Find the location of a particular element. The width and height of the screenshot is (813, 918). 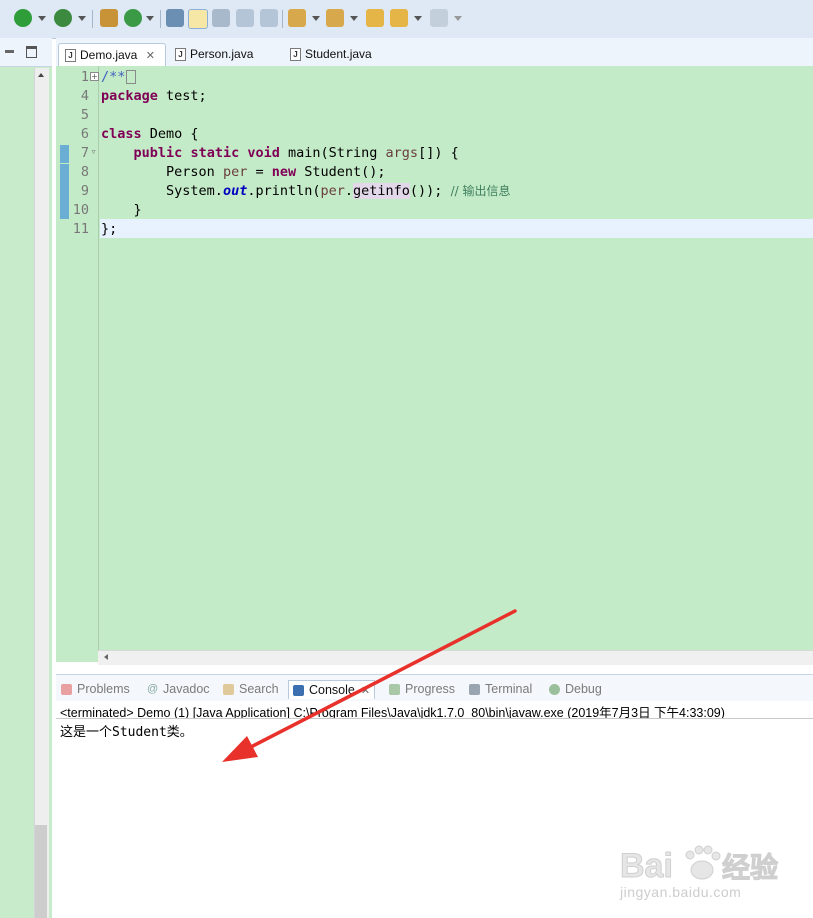

tab-terminal: Terminal is located at coordinates (500, 689).